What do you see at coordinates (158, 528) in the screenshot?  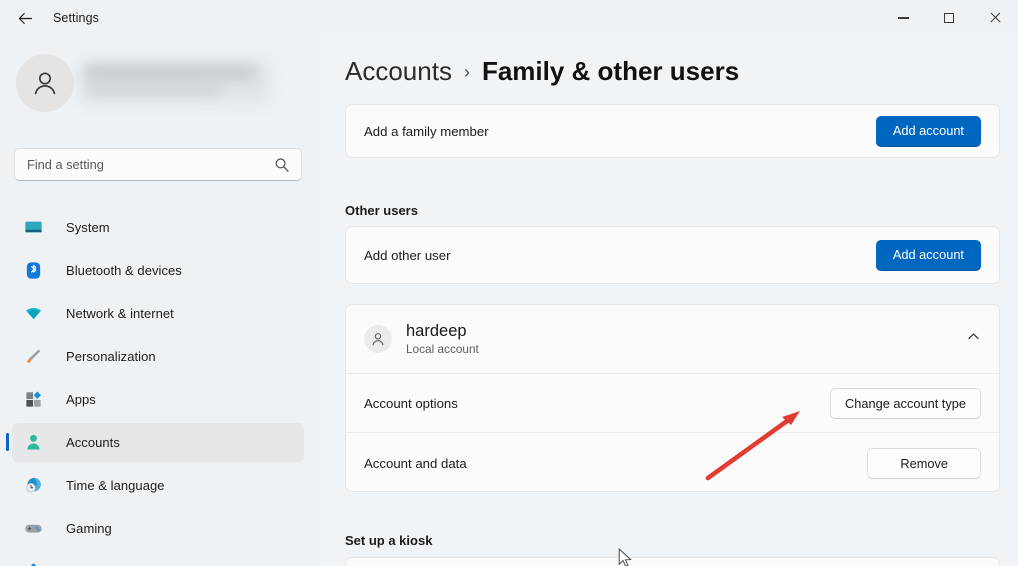 I see `sidebar-item-gaming: Gaming` at bounding box center [158, 528].